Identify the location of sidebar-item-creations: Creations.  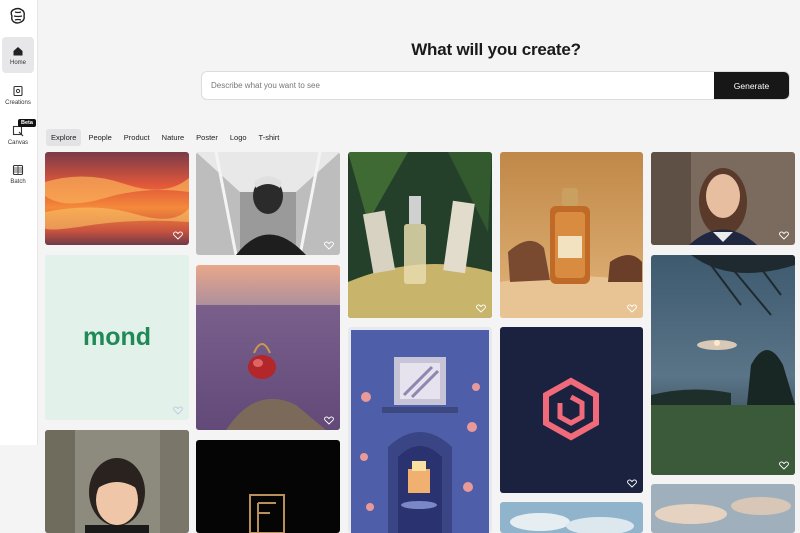
(18, 95).